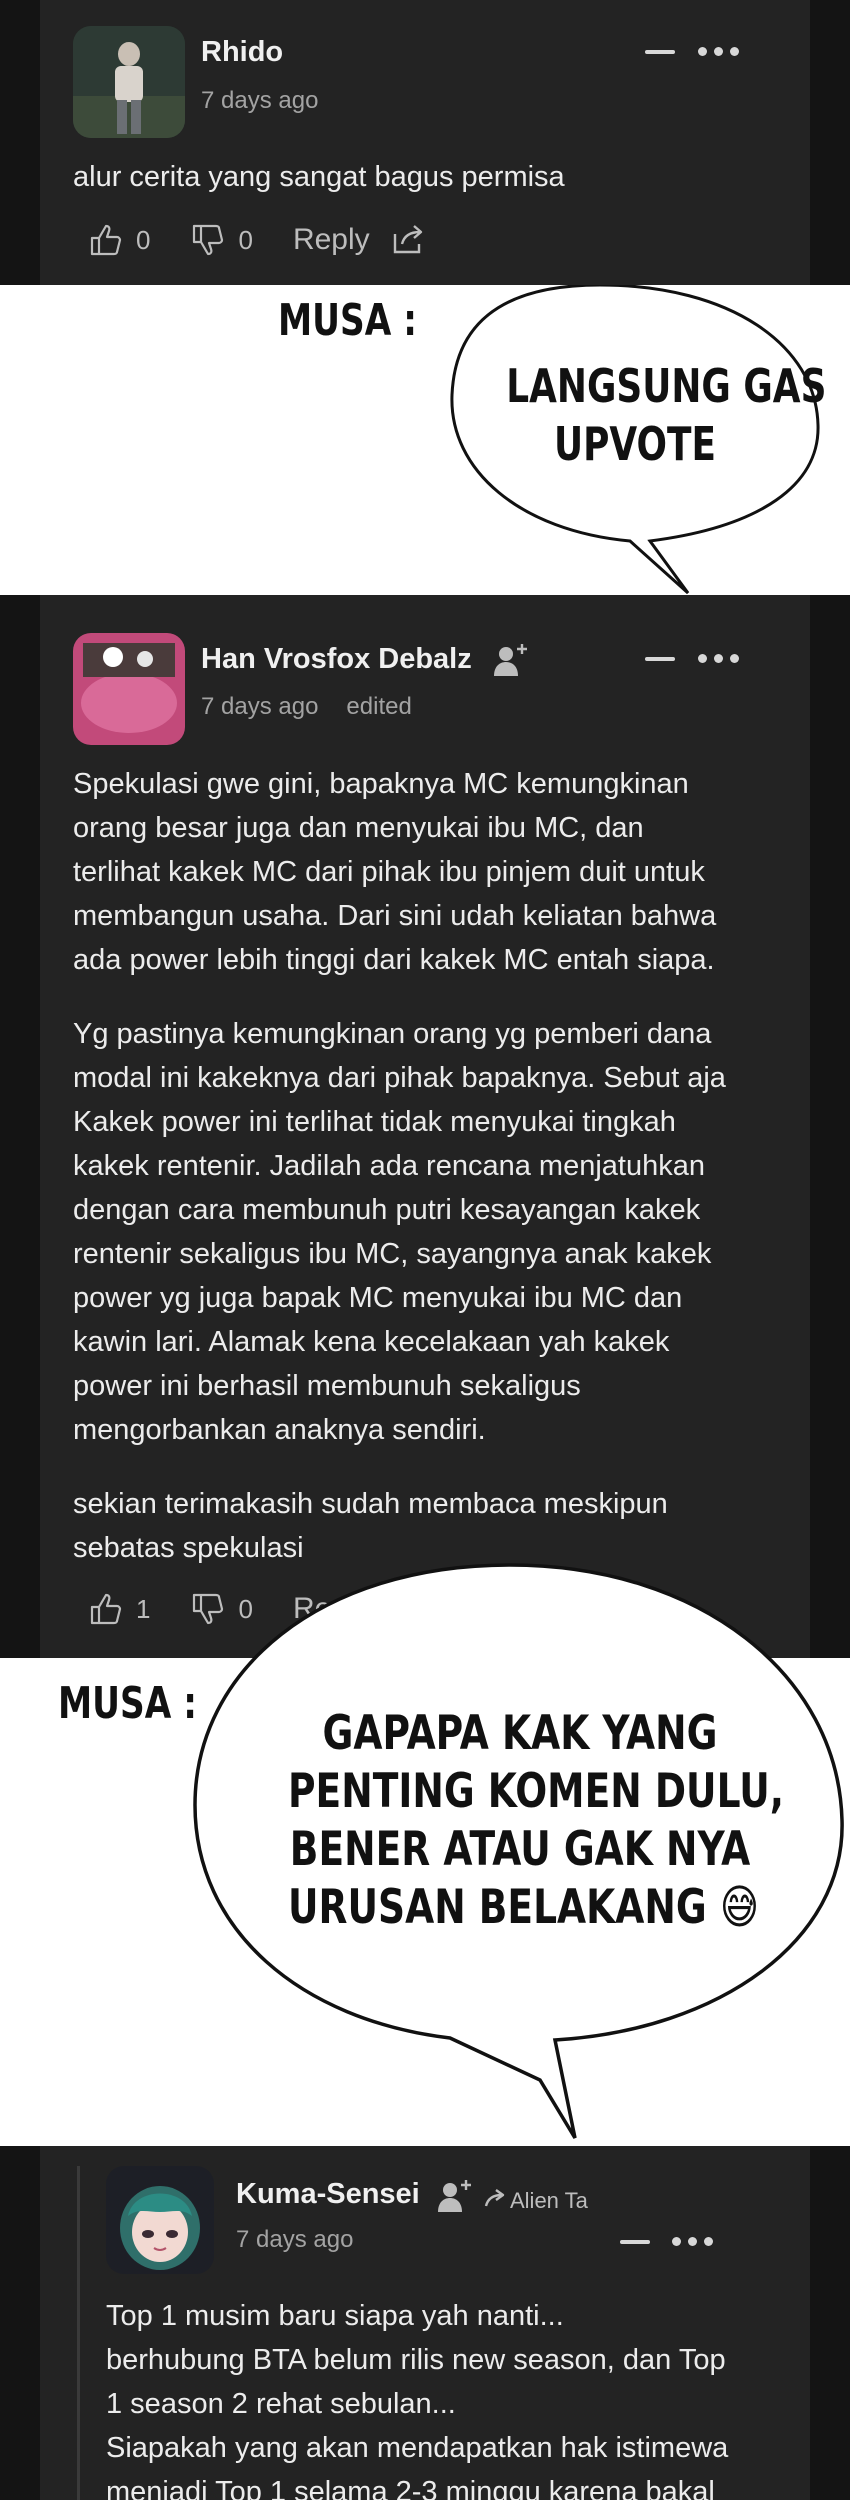 The image size is (850, 2500). I want to click on comment-text: alur cerita yang sangat bagus permisa, so click(319, 177).